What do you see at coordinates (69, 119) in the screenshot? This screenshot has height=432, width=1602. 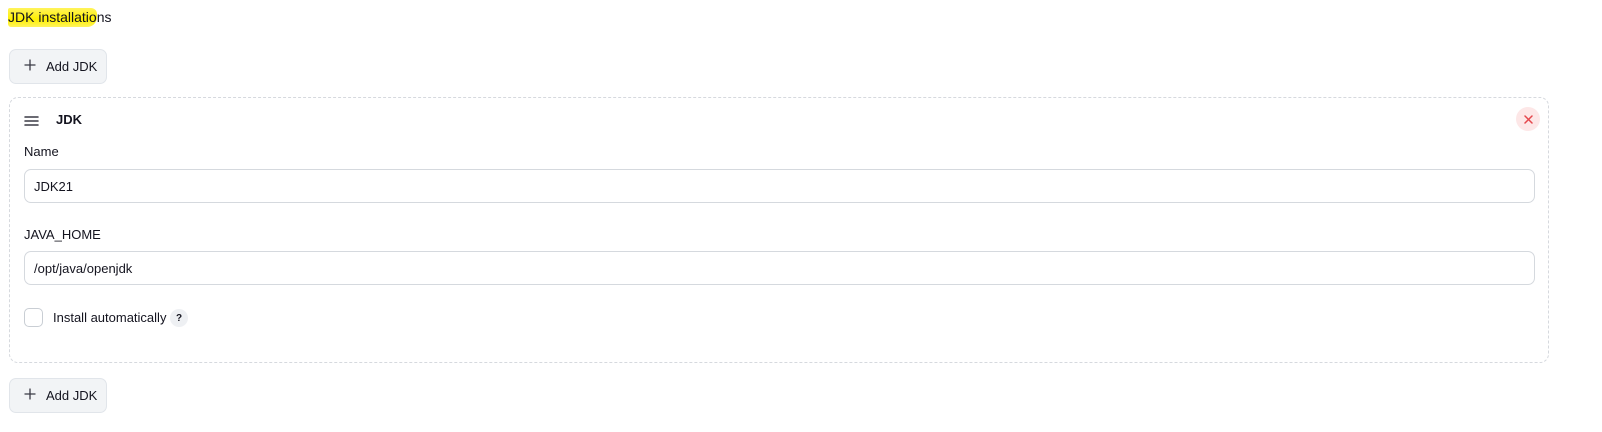 I see `card-title: JDK` at bounding box center [69, 119].